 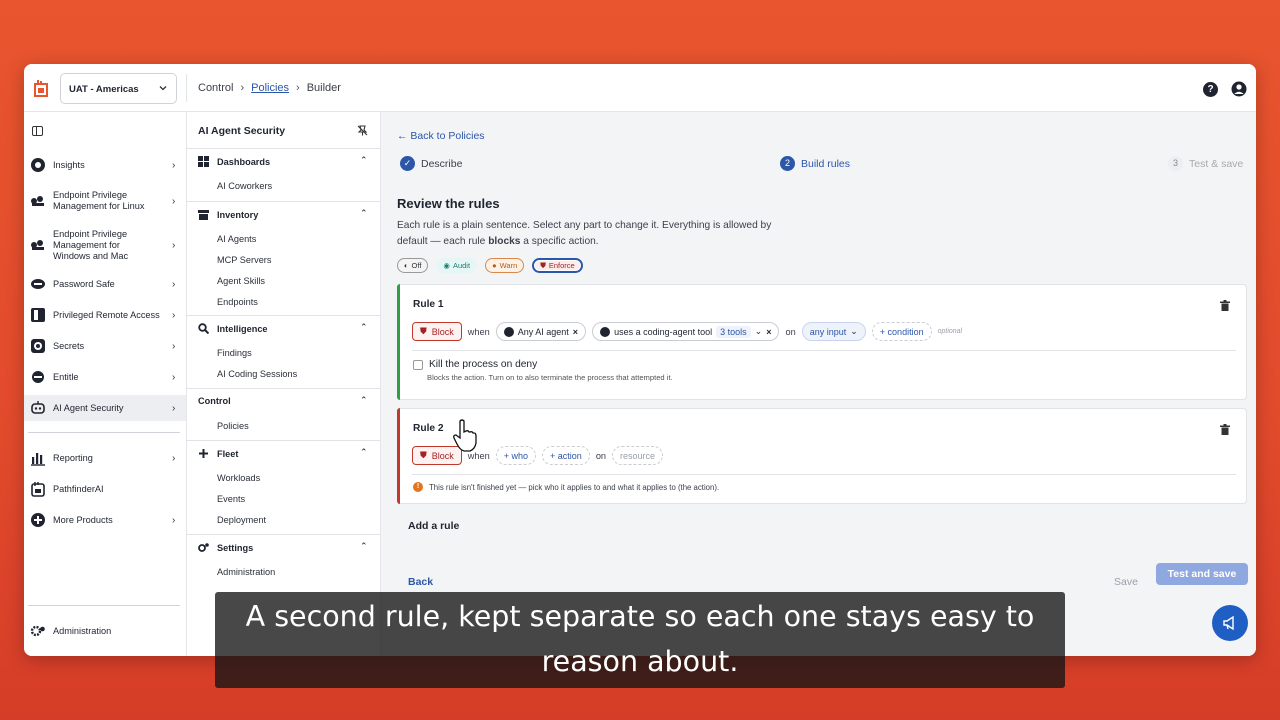 I want to click on sidebar-item-reporting: Reporting ›, so click(x=105, y=458).